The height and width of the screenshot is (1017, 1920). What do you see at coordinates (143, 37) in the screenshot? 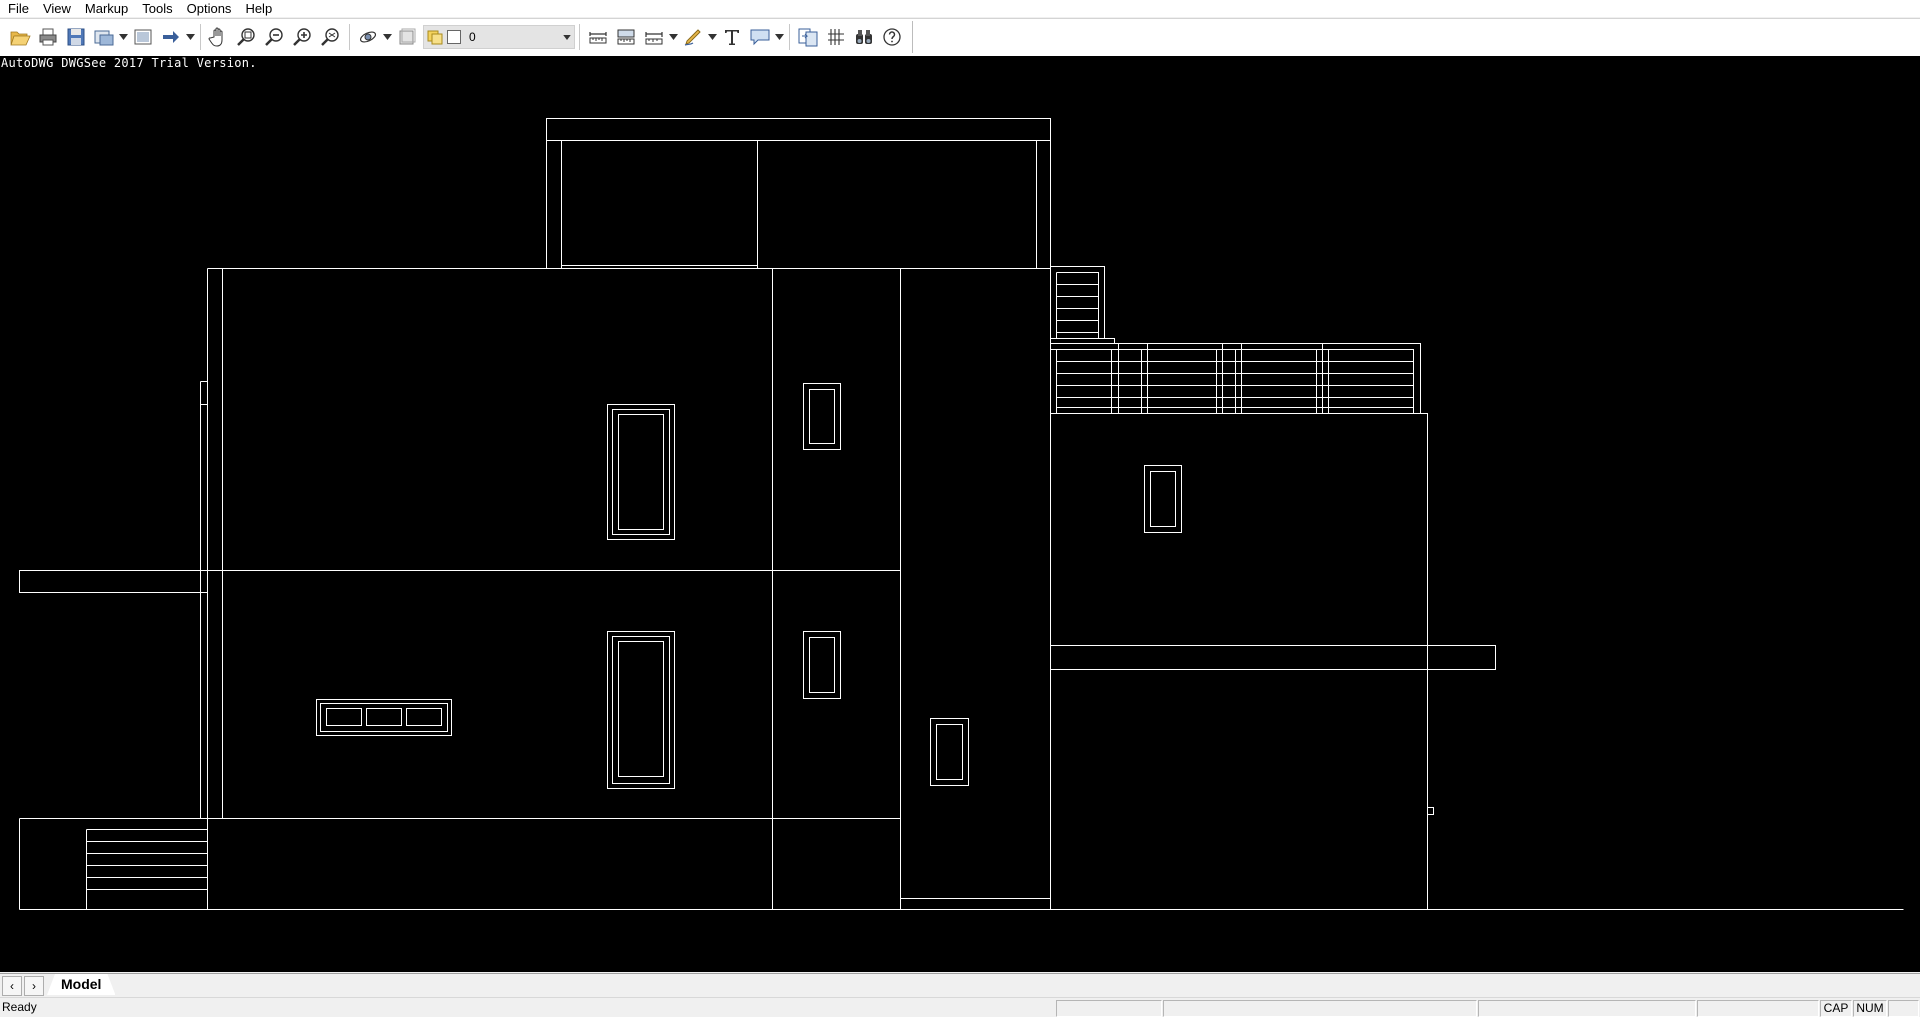
I see `view-icon` at bounding box center [143, 37].